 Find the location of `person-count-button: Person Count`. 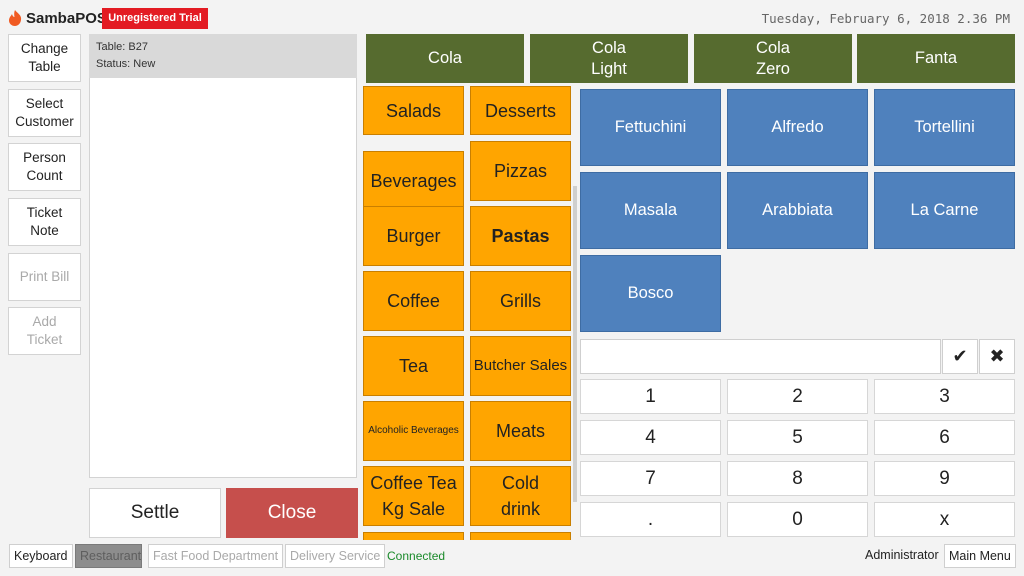

person-count-button: Person Count is located at coordinates (44, 167).